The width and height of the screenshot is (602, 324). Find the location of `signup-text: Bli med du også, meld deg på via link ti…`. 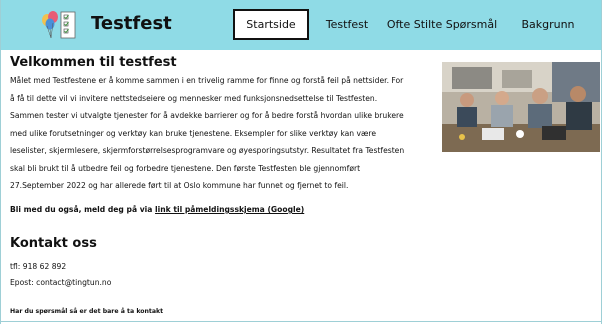

signup-text: Bli med du også, meld deg på via link ti… is located at coordinates (157, 210).